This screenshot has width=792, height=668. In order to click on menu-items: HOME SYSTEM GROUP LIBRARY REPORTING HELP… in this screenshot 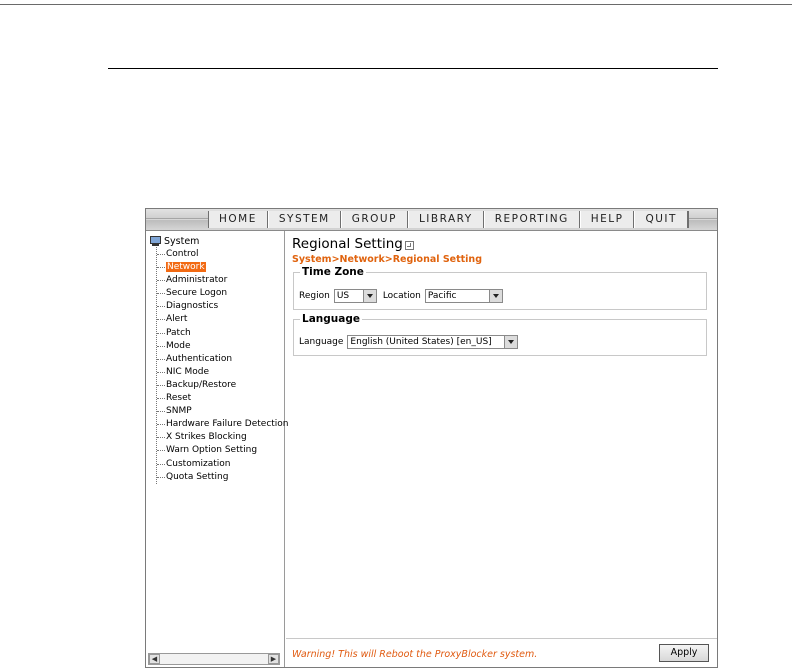, I will do `click(448, 219)`.